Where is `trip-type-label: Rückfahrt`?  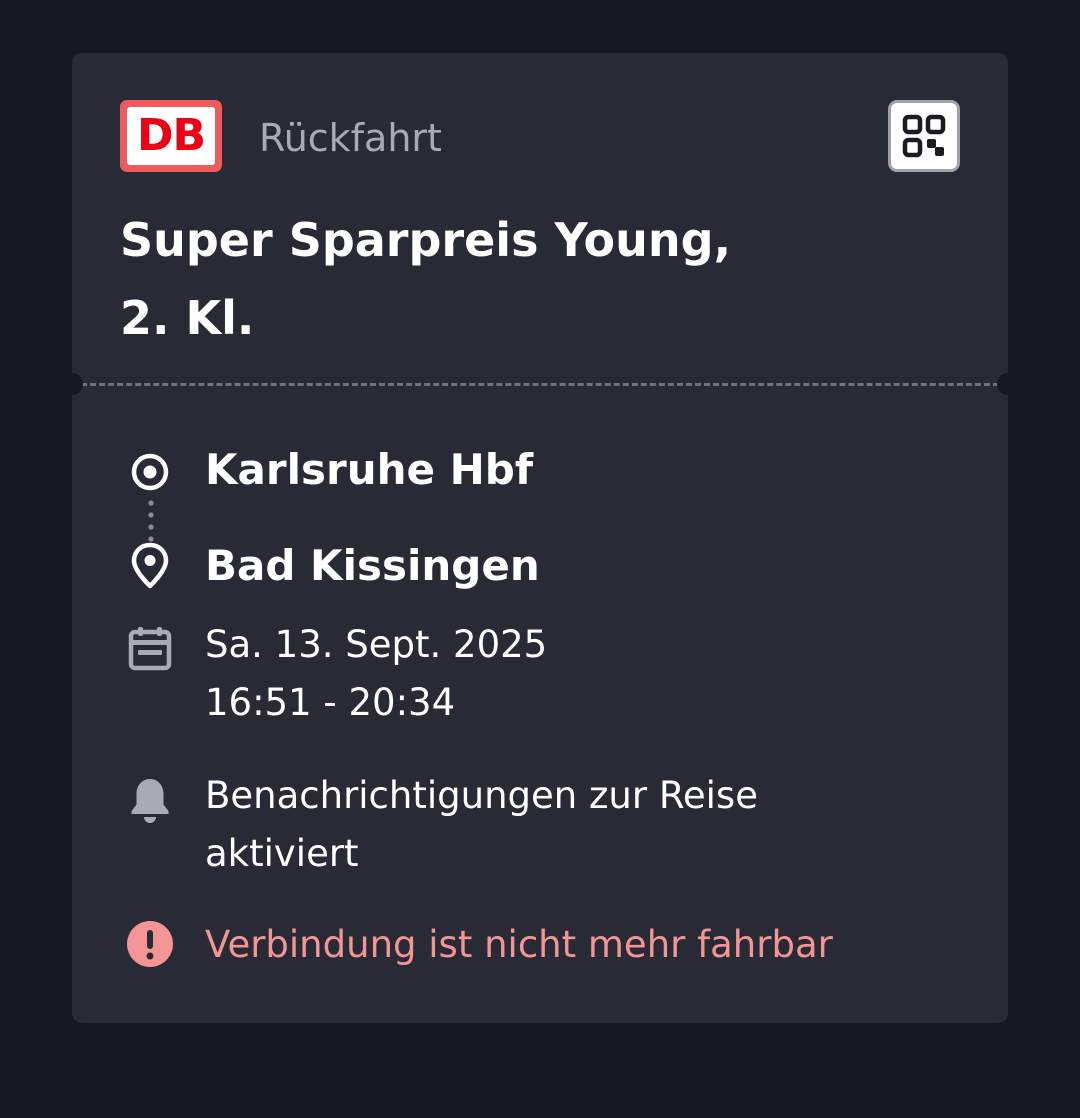 trip-type-label: Rückfahrt is located at coordinates (350, 138).